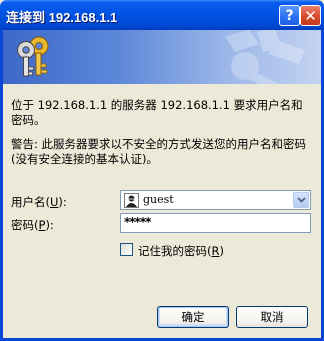  I want to click on cancel-button-label: 取消, so click(272, 317).